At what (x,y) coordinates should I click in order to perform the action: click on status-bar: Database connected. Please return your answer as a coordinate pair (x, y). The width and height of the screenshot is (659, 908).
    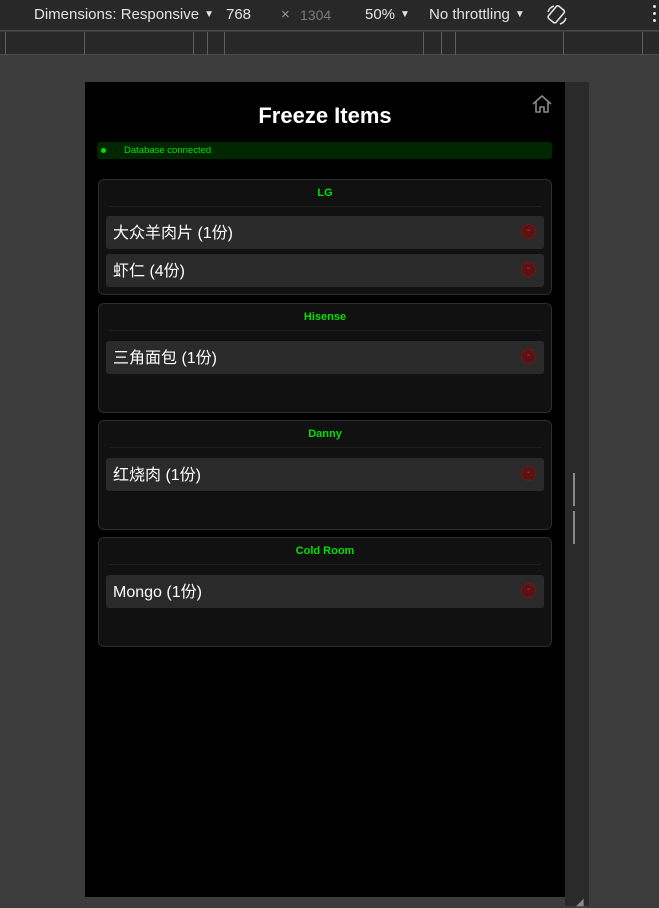
    Looking at the image, I should click on (324, 150).